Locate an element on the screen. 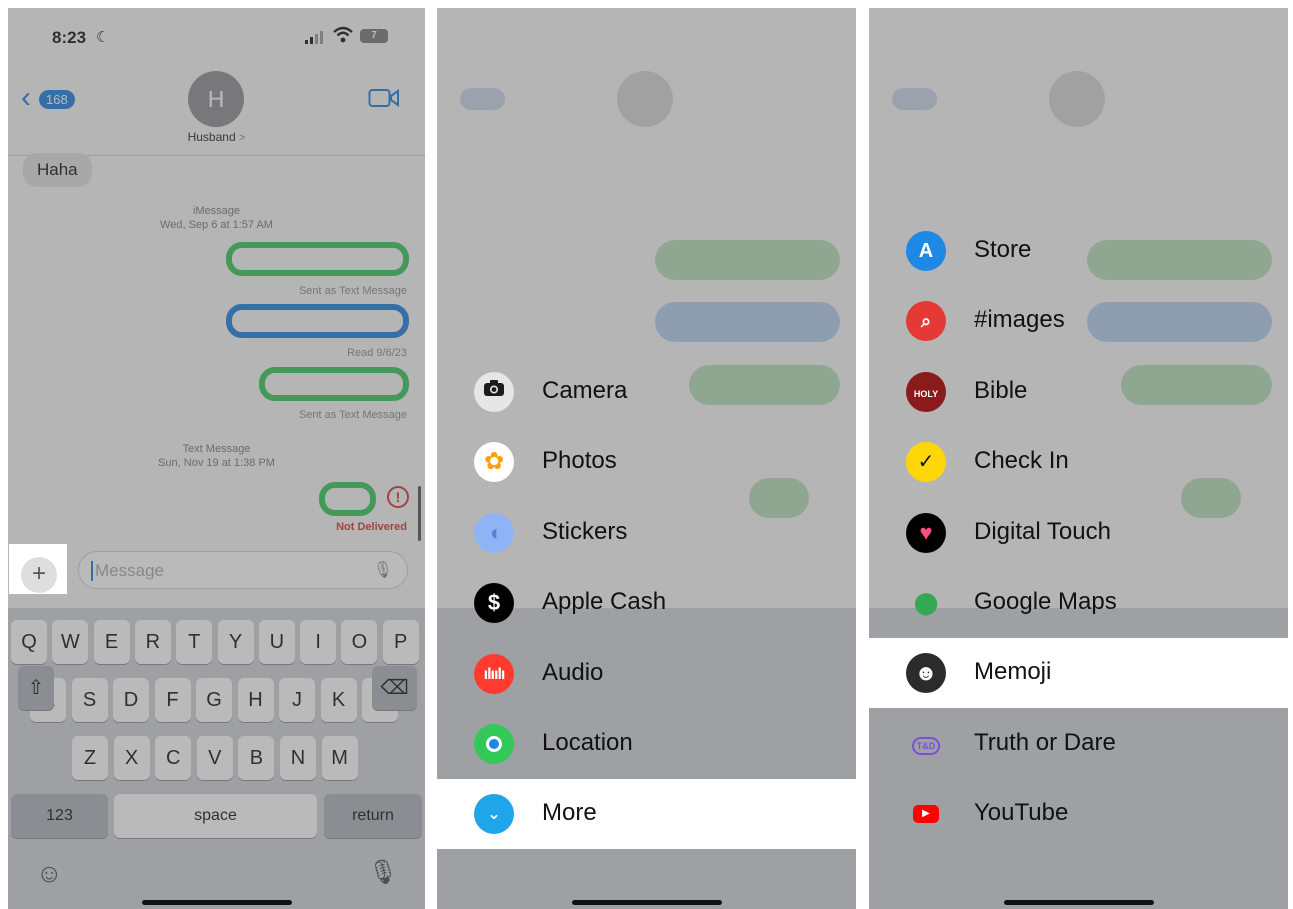  status-time: 8:23 is located at coordinates (69, 37).